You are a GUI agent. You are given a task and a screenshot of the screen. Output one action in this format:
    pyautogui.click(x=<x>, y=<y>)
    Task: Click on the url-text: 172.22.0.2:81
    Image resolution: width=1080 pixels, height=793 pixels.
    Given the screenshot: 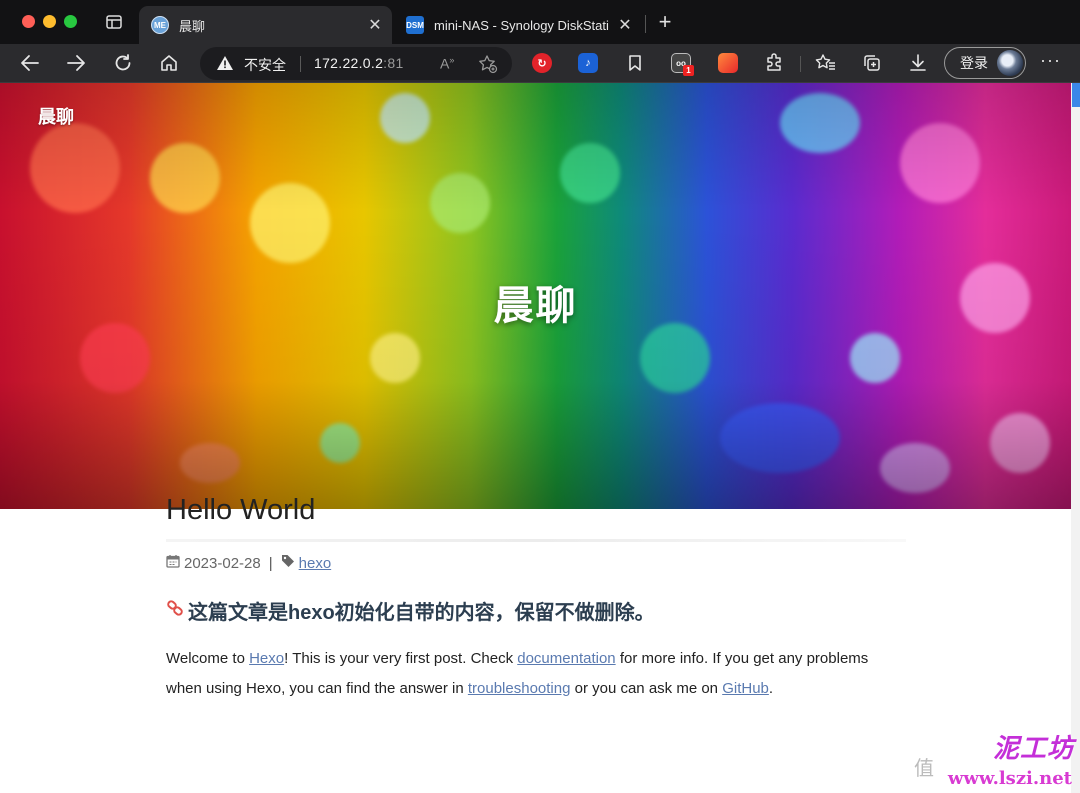 What is the action you would take?
    pyautogui.click(x=359, y=63)
    